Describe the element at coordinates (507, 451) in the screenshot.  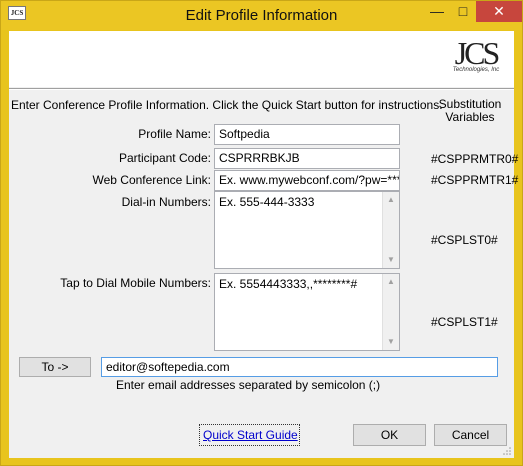
I see `resize-grip-icon` at that location.